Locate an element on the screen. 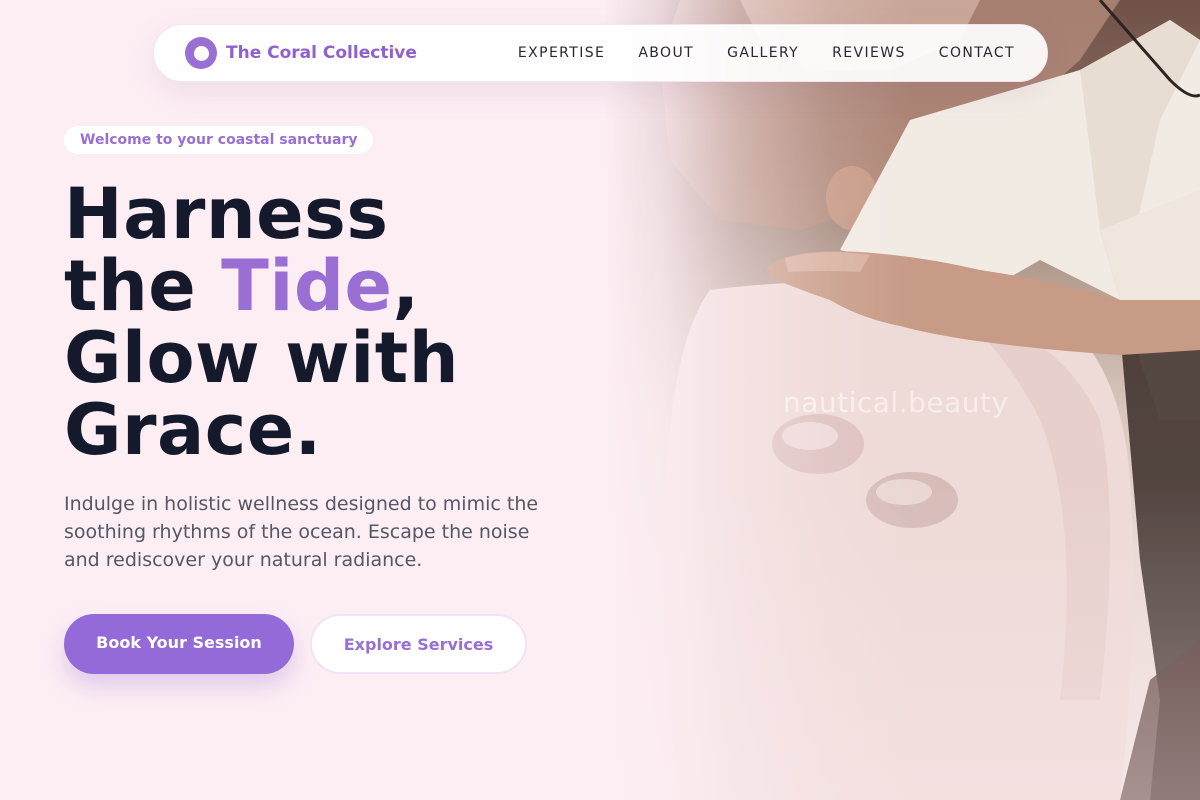 This screenshot has width=1200, height=800. nav-link-contact: CONTACT is located at coordinates (977, 53).